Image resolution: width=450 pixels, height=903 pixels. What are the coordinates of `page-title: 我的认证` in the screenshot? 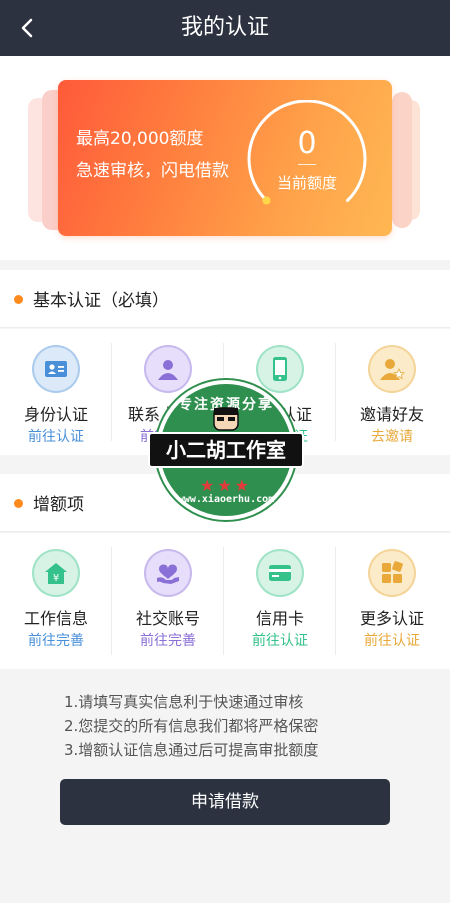 It's located at (224, 27).